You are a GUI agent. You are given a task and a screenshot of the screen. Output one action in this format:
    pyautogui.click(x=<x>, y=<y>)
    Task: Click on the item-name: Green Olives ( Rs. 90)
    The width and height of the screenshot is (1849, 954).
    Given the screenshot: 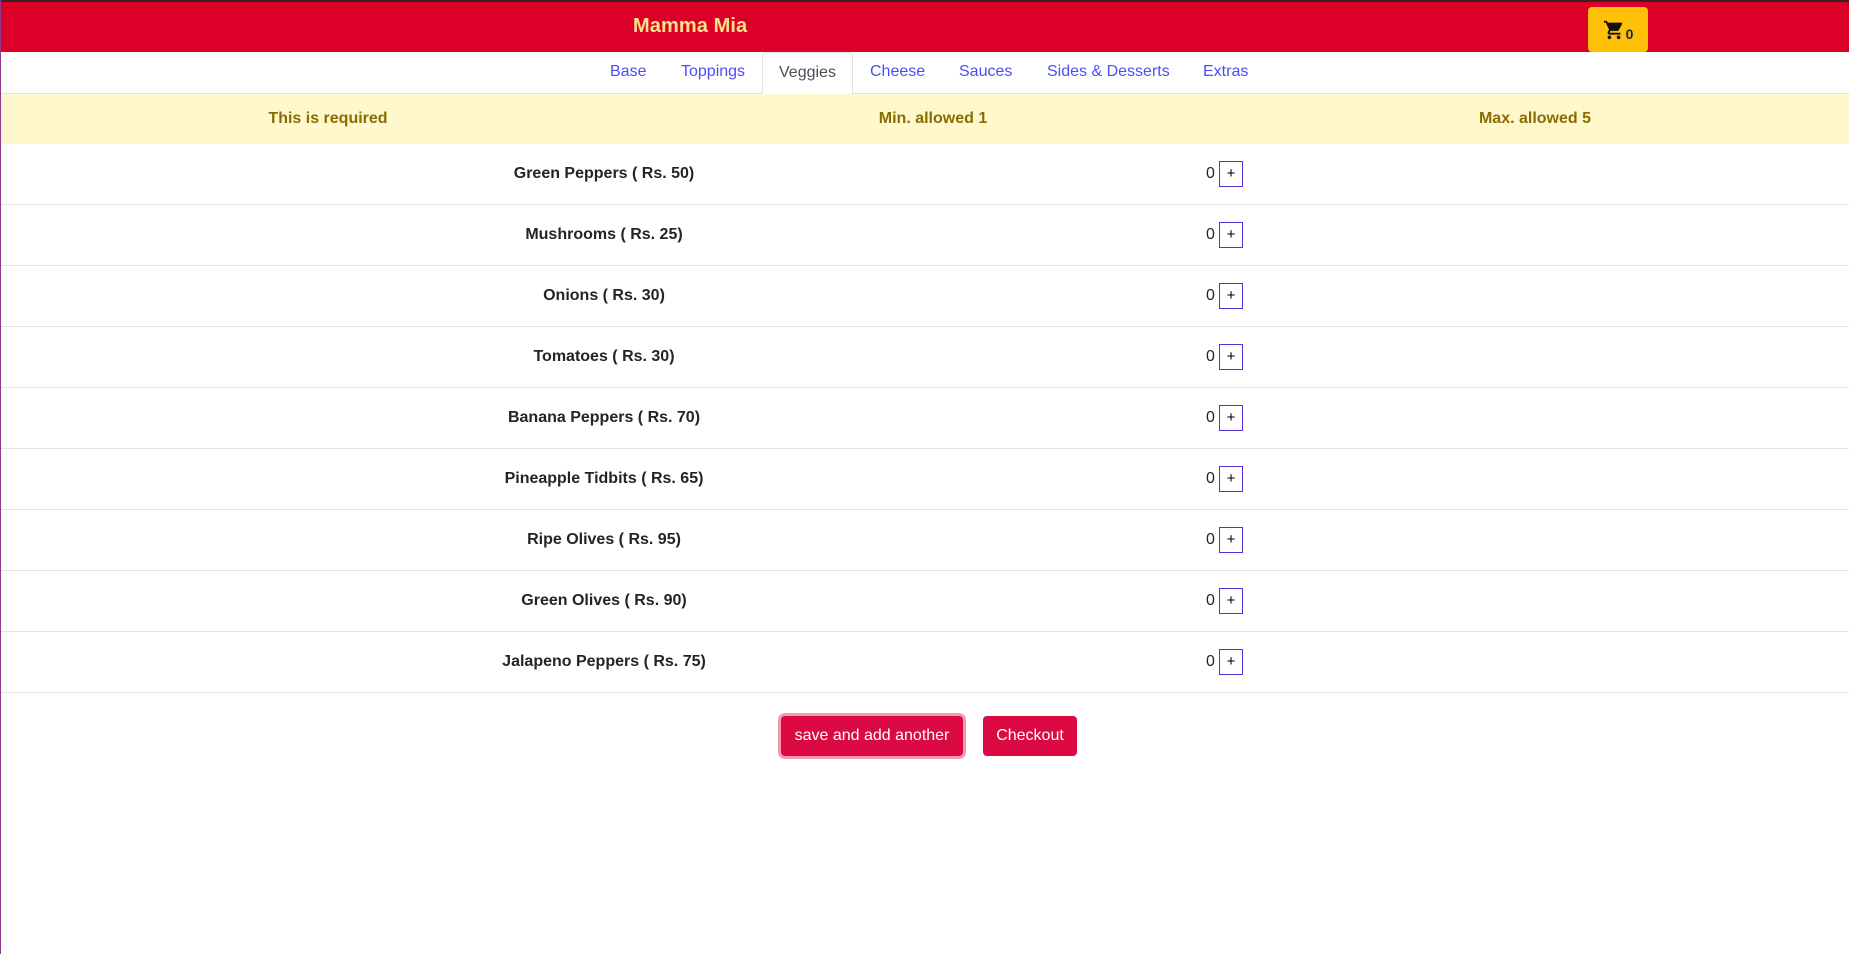 What is the action you would take?
    pyautogui.click(x=604, y=600)
    